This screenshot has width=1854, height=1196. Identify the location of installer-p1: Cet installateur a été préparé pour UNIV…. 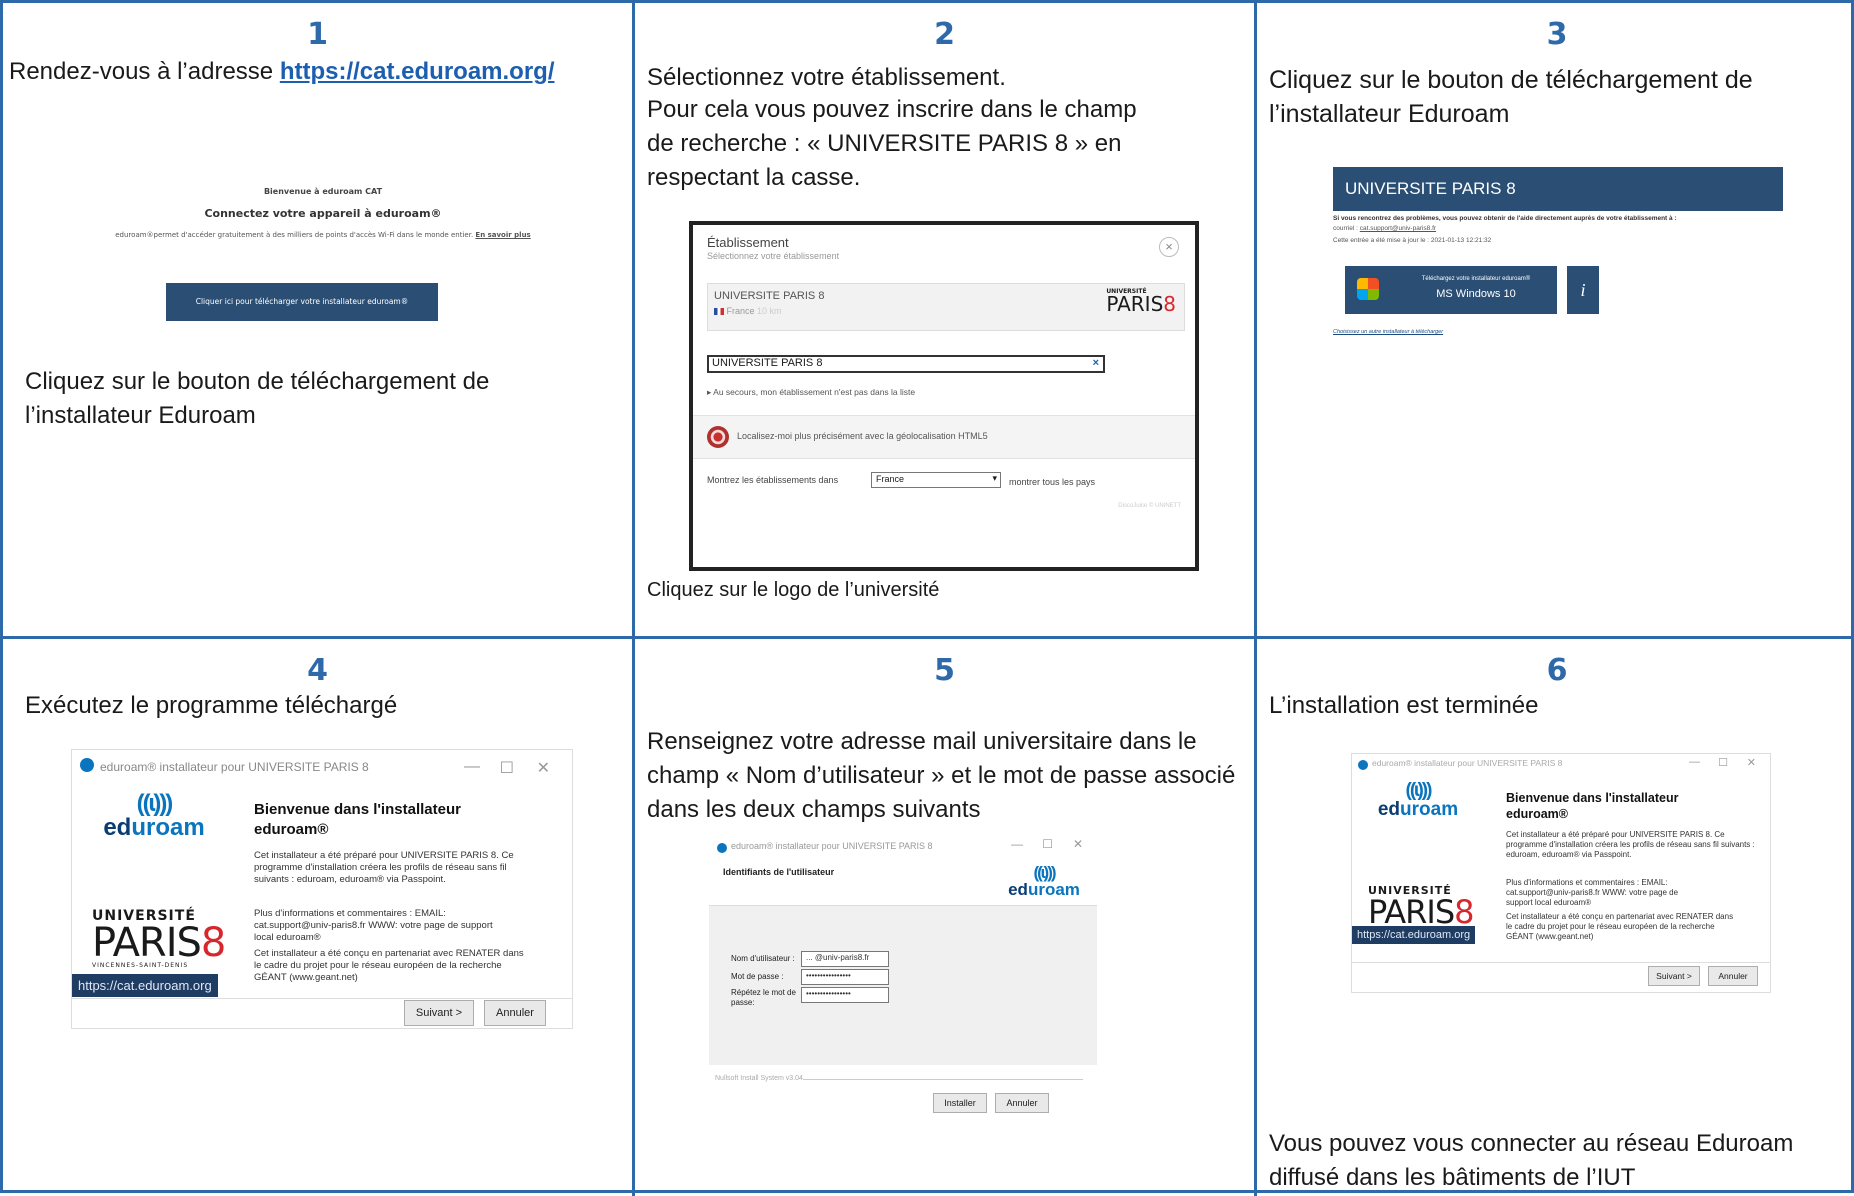
(384, 867).